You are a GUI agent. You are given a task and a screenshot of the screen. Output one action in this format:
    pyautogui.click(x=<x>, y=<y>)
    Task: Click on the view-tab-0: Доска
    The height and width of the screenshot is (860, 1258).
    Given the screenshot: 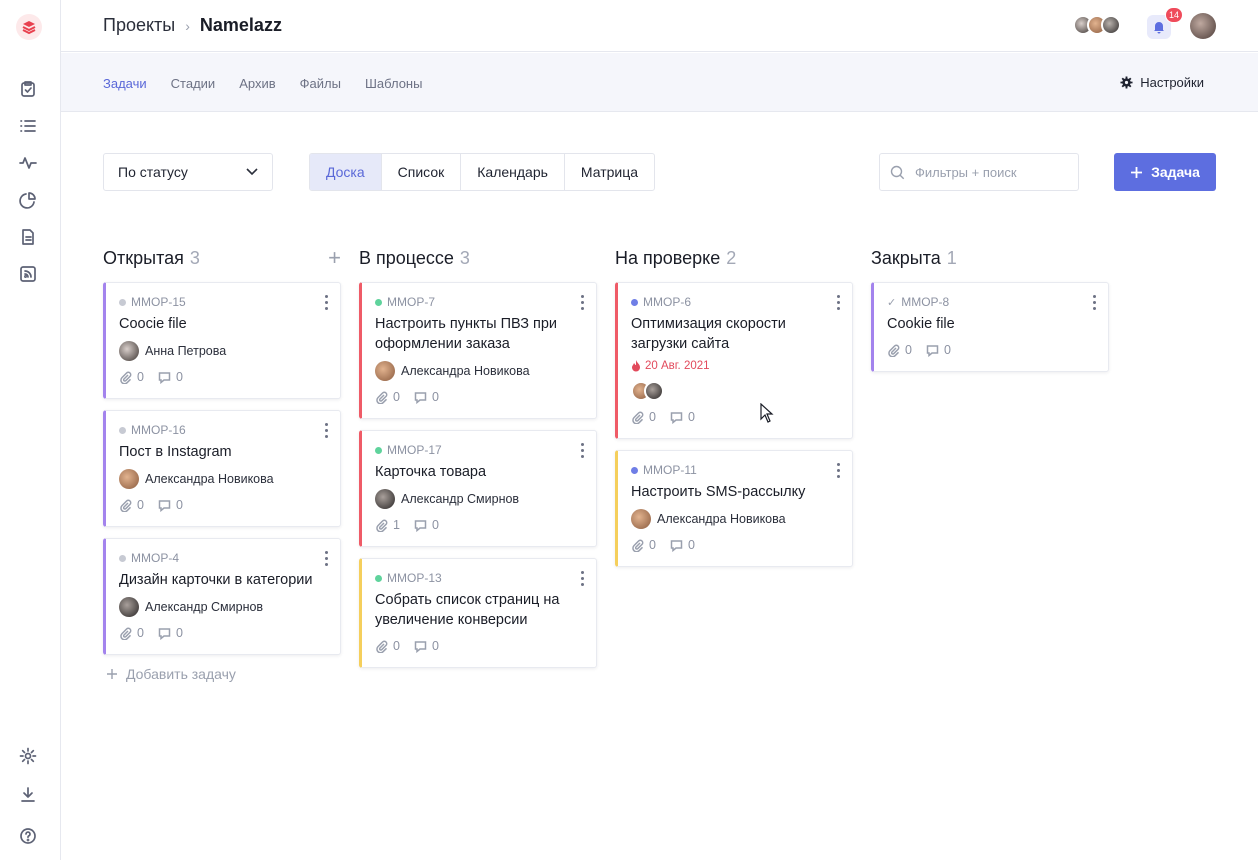 What is the action you would take?
    pyautogui.click(x=346, y=172)
    